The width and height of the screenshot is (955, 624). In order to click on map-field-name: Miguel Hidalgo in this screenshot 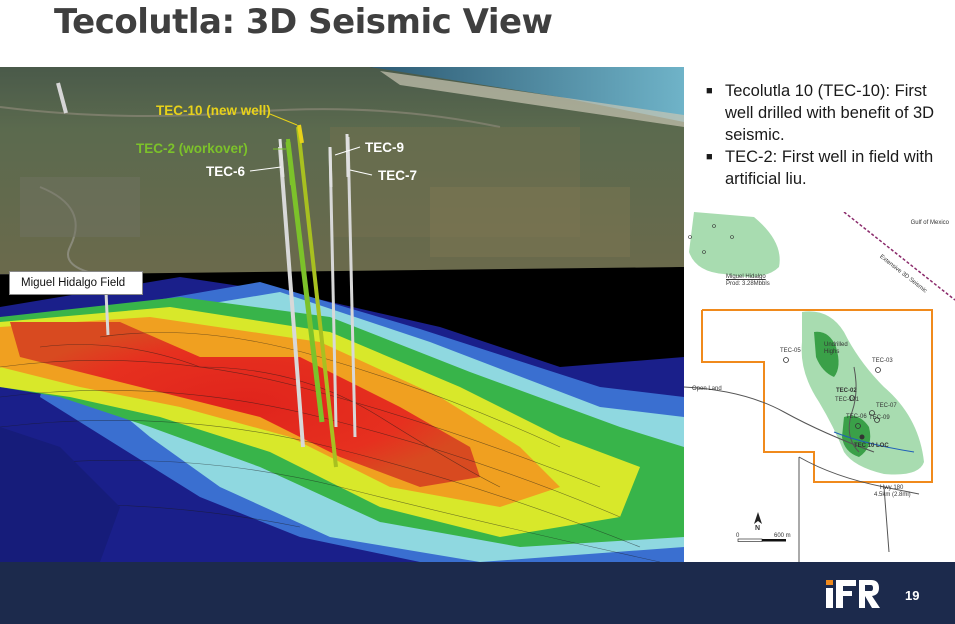, I will do `click(746, 277)`.